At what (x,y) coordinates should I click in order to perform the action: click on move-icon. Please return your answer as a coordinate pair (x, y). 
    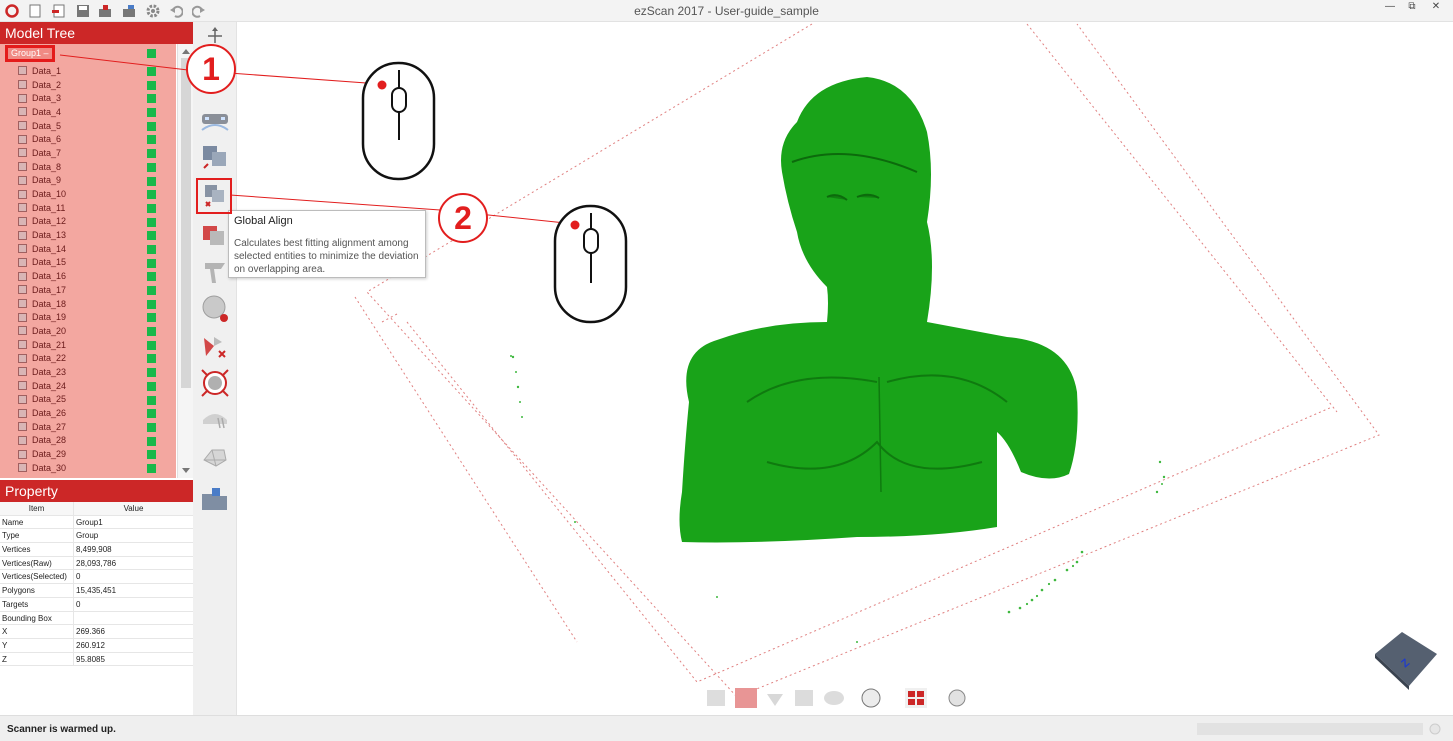
    Looking at the image, I should click on (215, 36).